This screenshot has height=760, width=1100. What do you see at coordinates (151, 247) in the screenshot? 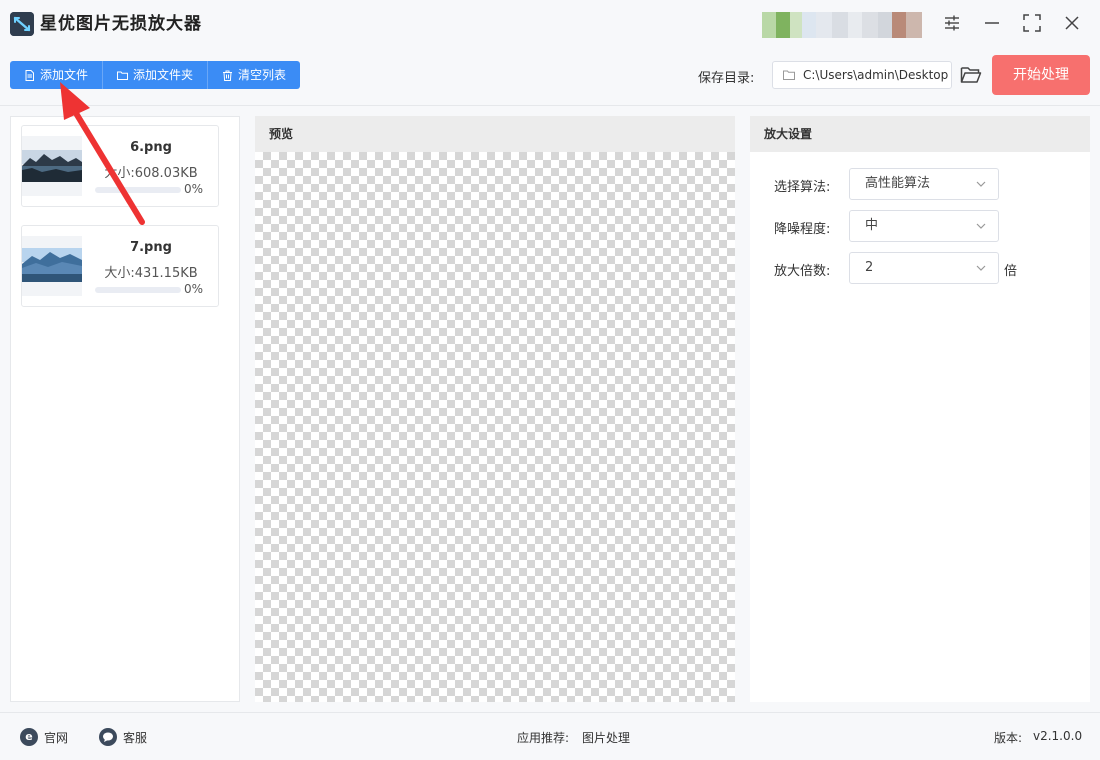
I see `file-name: 7.png` at bounding box center [151, 247].